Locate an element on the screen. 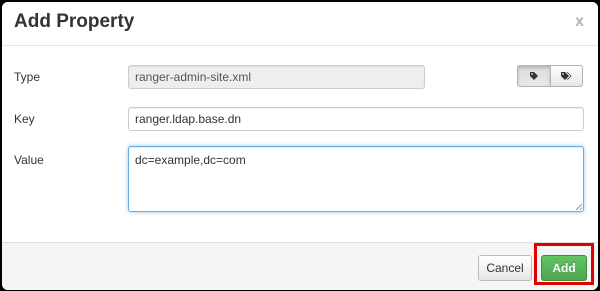 This screenshot has height=291, width=600. key-input is located at coordinates (356, 119).